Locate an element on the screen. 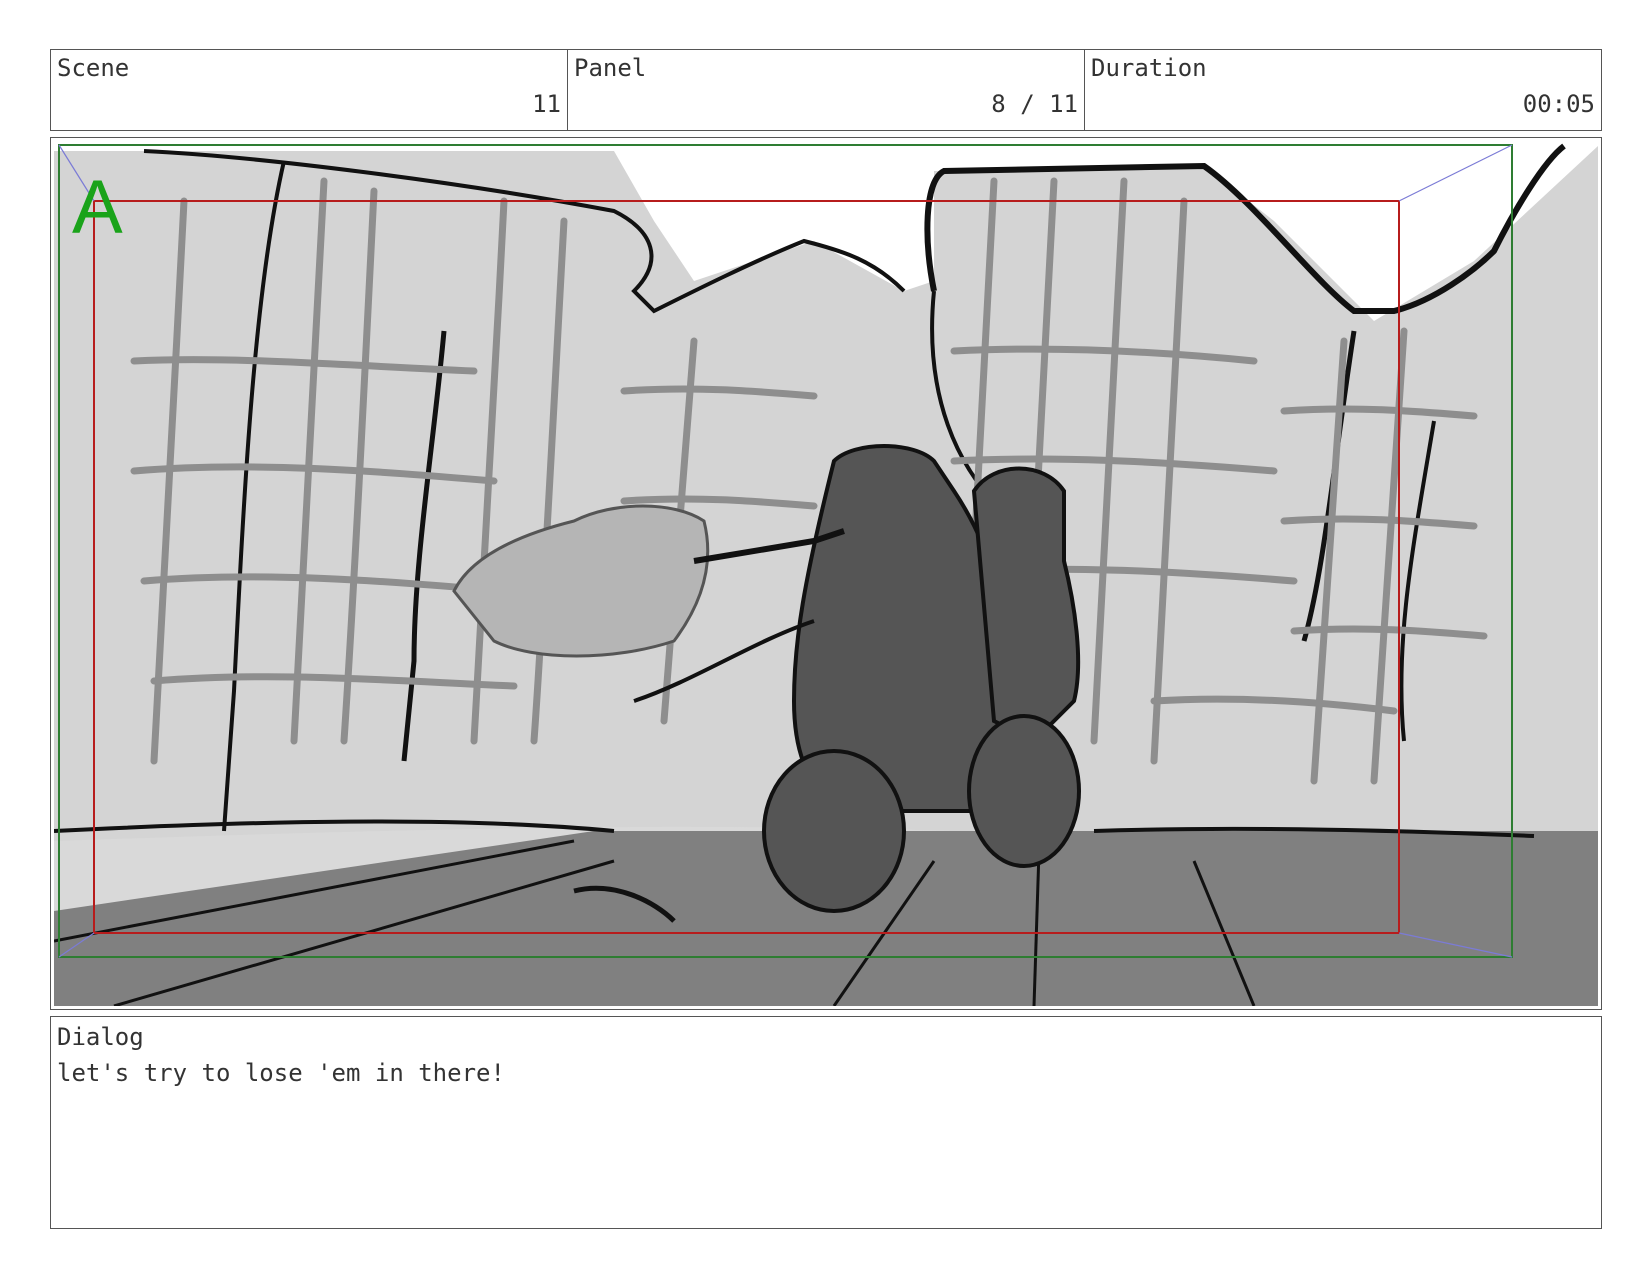 This screenshot has height=1275, width=1650. scene-label: Scene is located at coordinates (93, 68).